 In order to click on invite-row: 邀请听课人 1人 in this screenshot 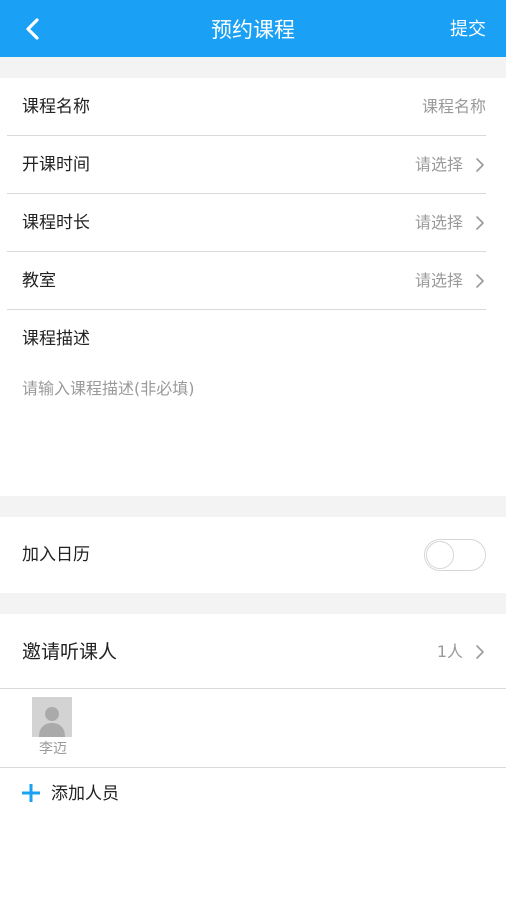, I will do `click(253, 652)`.